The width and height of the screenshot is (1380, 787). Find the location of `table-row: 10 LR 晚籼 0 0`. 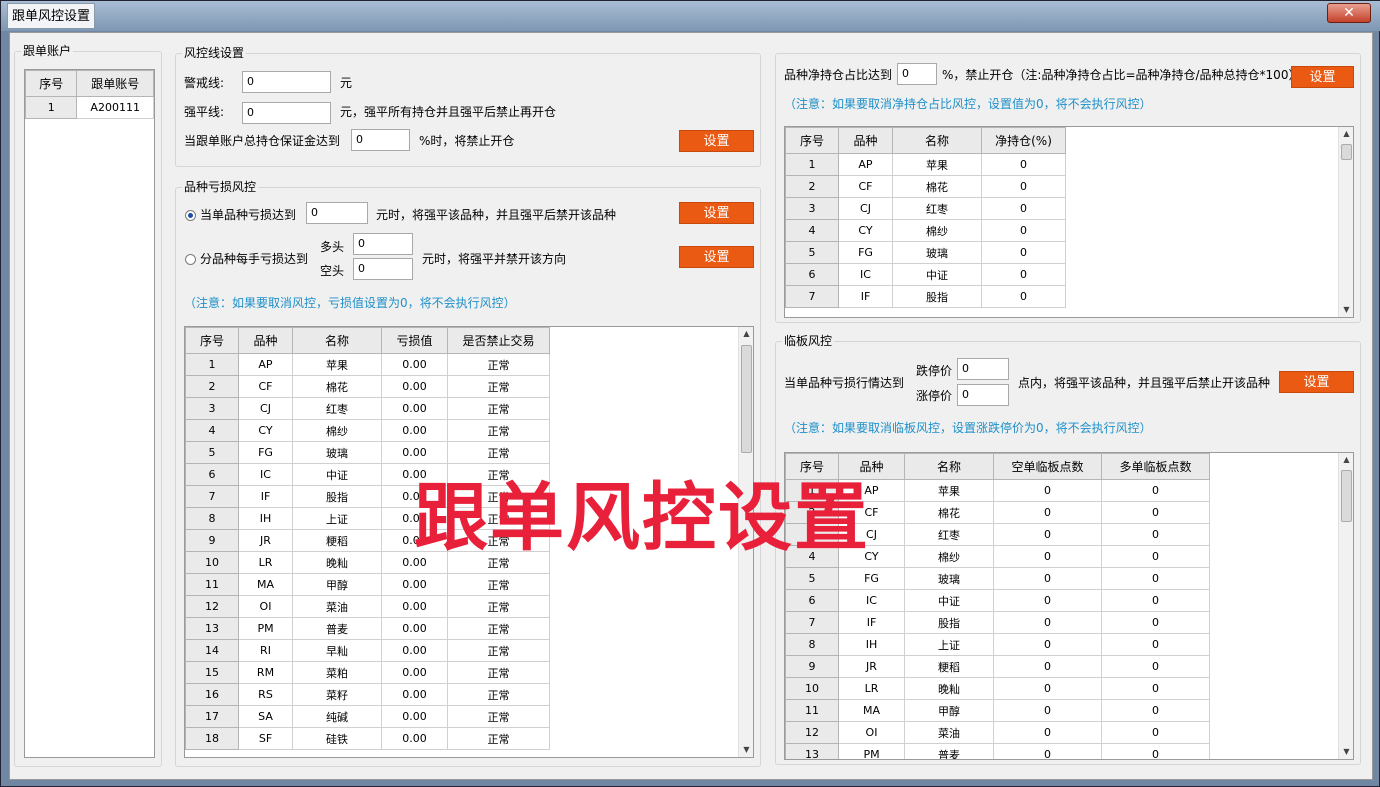

table-row: 10 LR 晚籼 0 0 is located at coordinates (997, 688).